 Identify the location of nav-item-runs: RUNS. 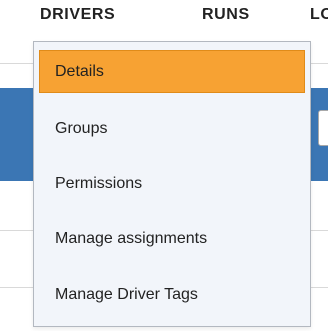
(226, 15).